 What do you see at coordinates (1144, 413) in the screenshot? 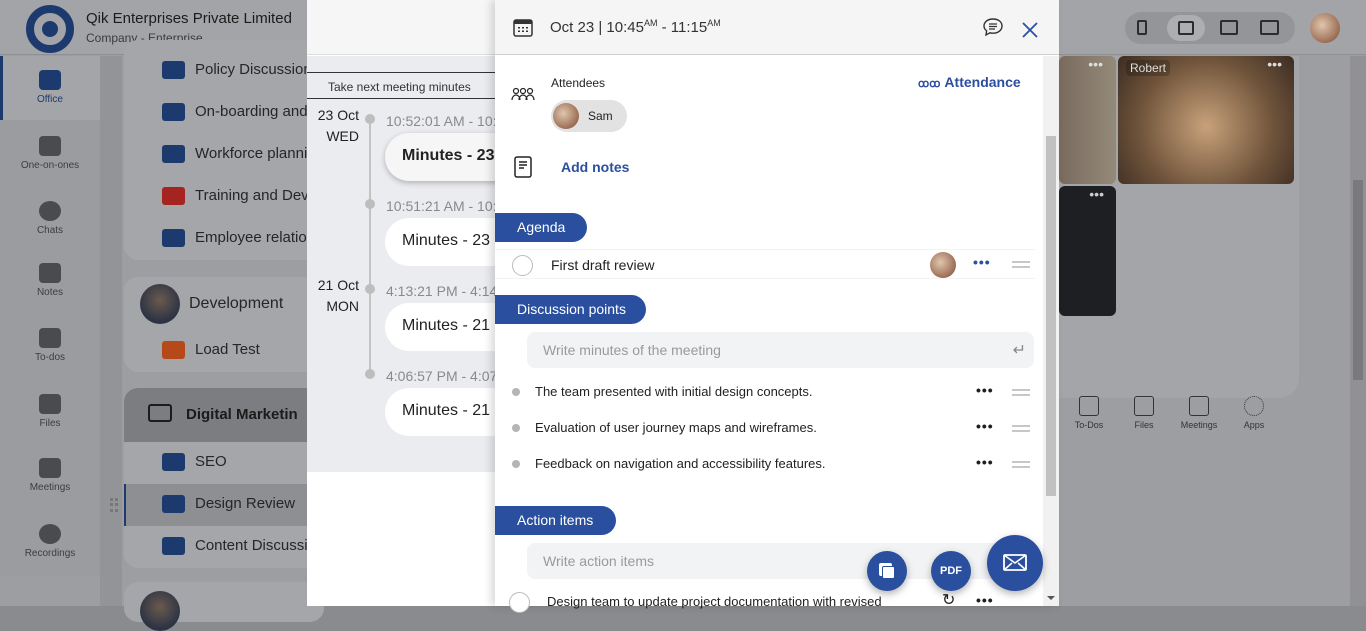
I see `toolbar-files: Files` at bounding box center [1144, 413].